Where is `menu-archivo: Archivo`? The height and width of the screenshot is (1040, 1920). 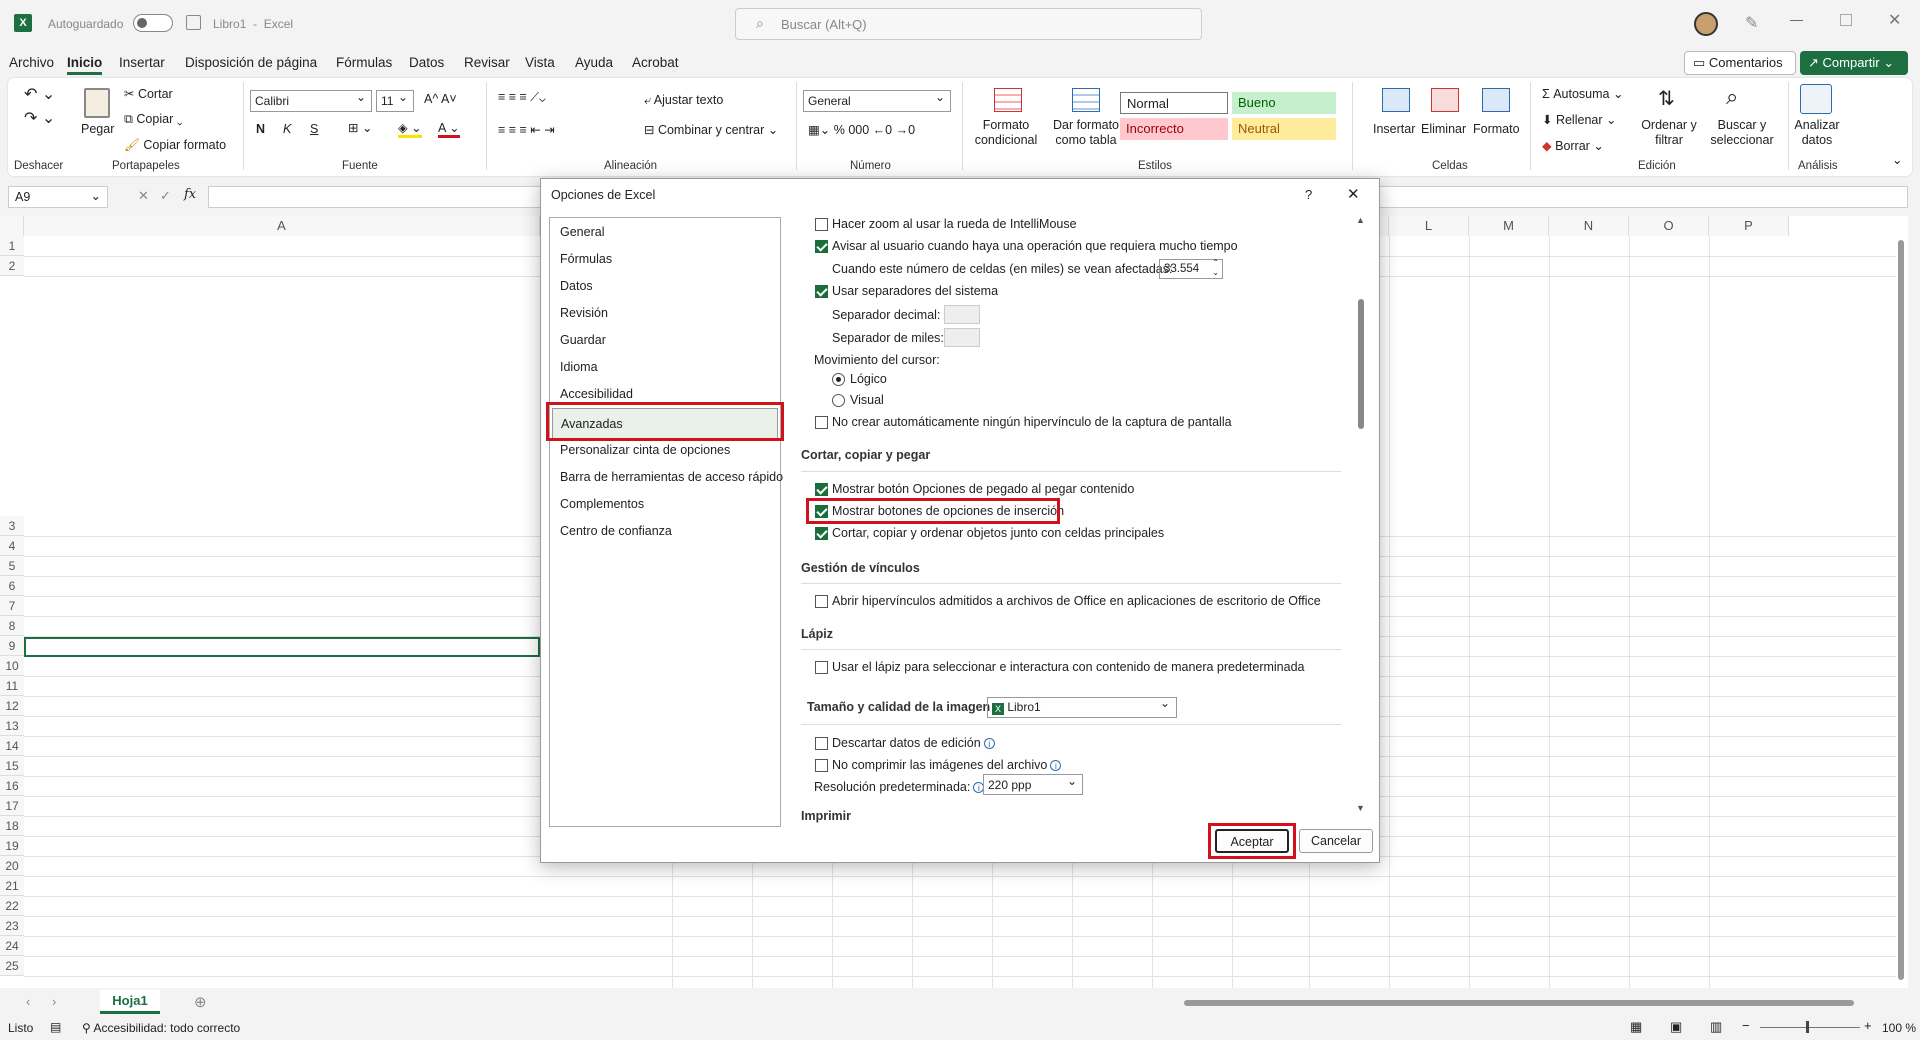 menu-archivo: Archivo is located at coordinates (31, 62).